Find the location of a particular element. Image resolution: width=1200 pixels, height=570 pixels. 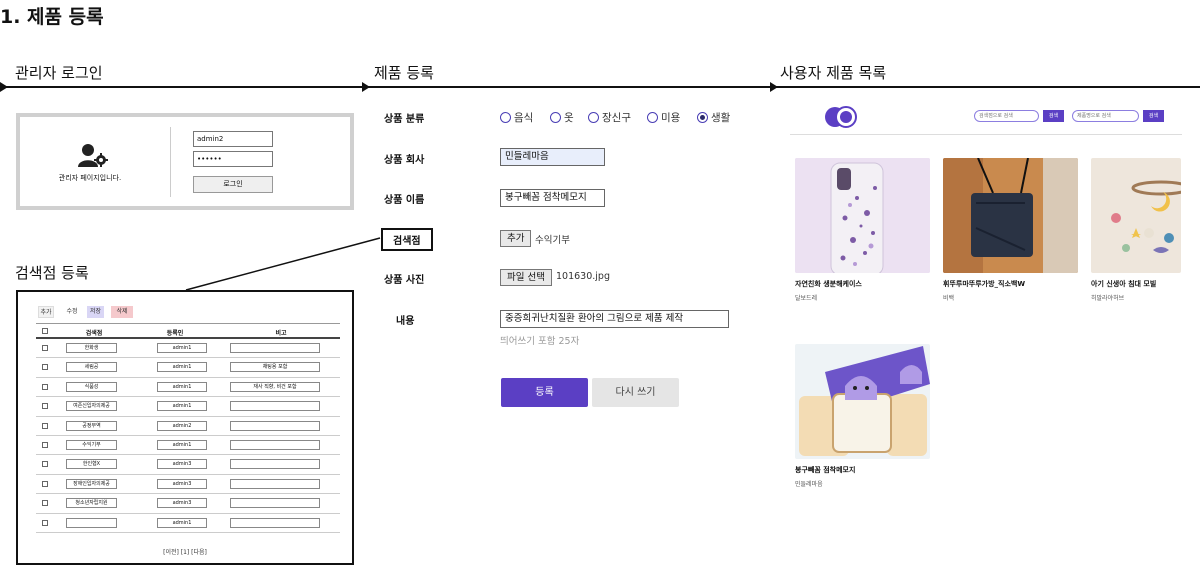

label-content: 내용 is located at coordinates (405, 321).